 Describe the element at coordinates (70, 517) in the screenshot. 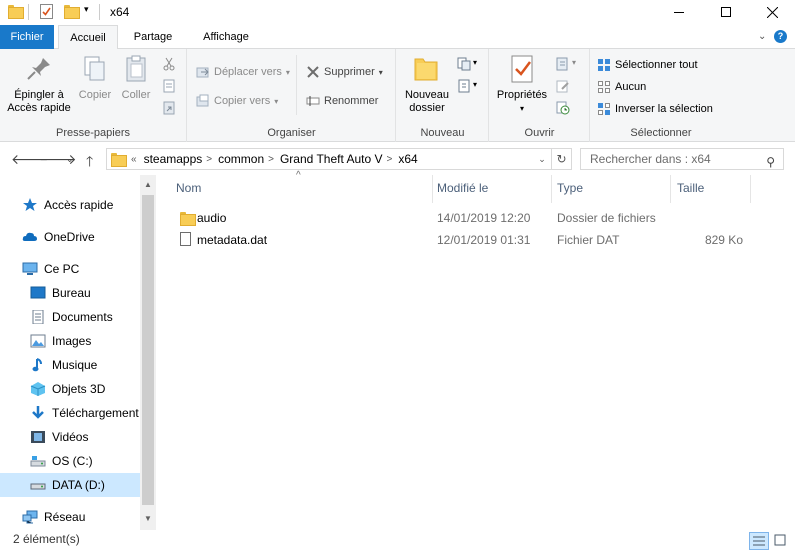

I see `sidebar-item-network: Réseau` at that location.